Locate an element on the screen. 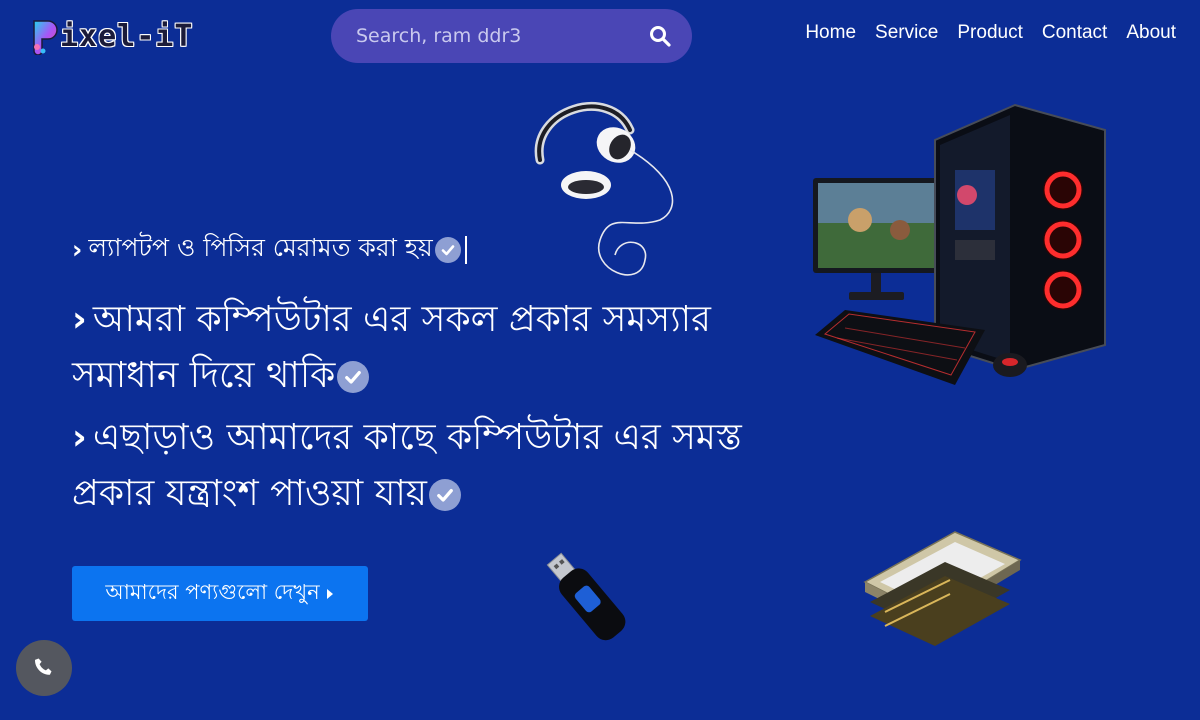 This screenshot has height=720, width=1200. ssd-image is located at coordinates (942, 588).